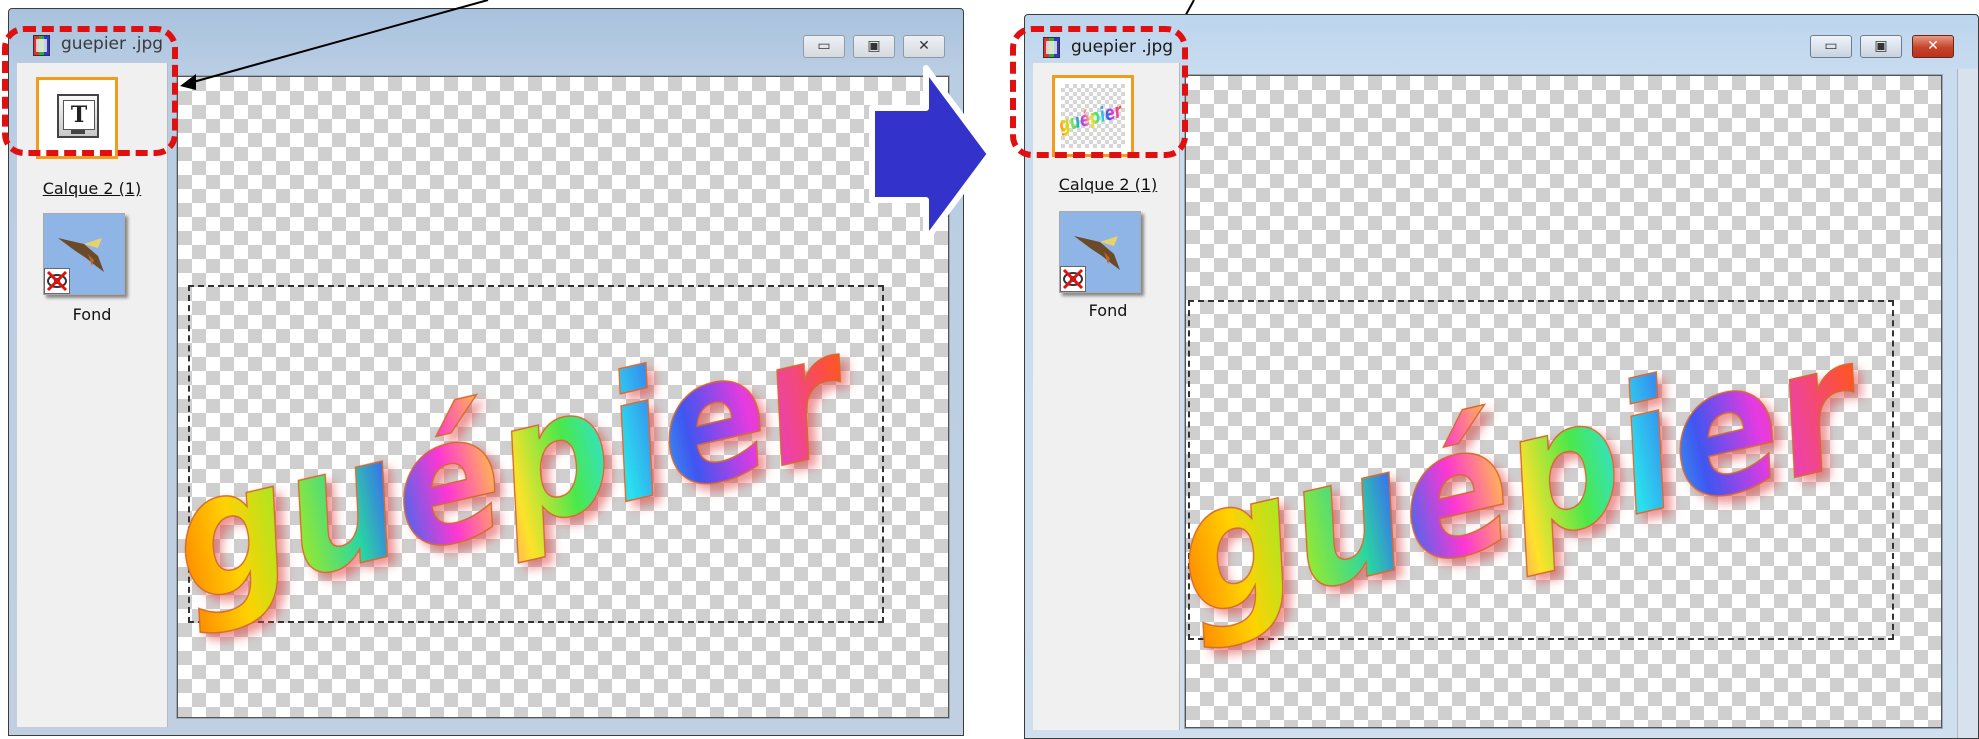  What do you see at coordinates (1106, 396) in the screenshot?
I see `layers-panel: guépier Calque 2 (1) Fond` at bounding box center [1106, 396].